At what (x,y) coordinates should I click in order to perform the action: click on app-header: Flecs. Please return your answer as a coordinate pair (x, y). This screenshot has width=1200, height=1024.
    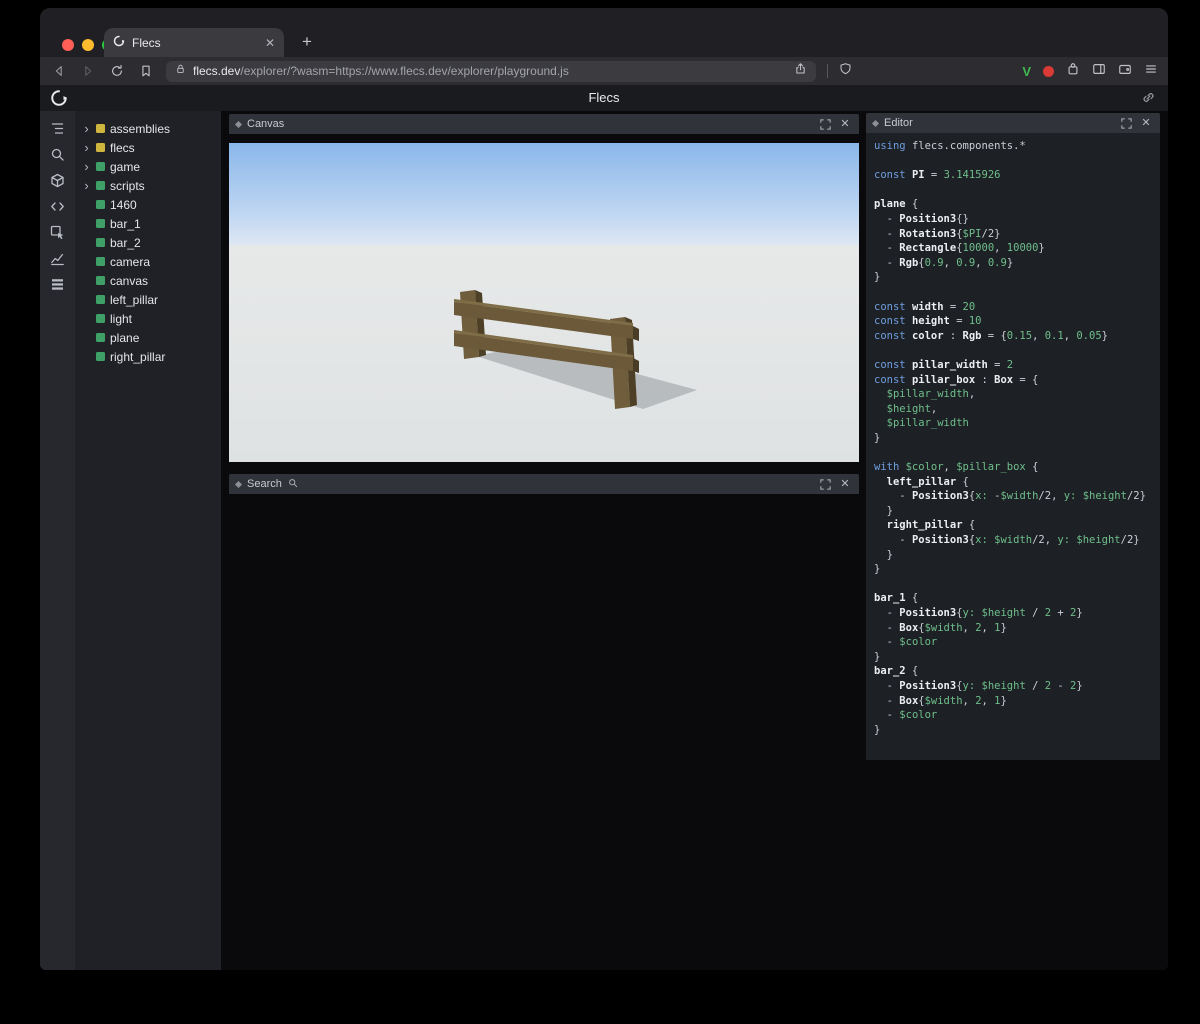
    Looking at the image, I should click on (604, 98).